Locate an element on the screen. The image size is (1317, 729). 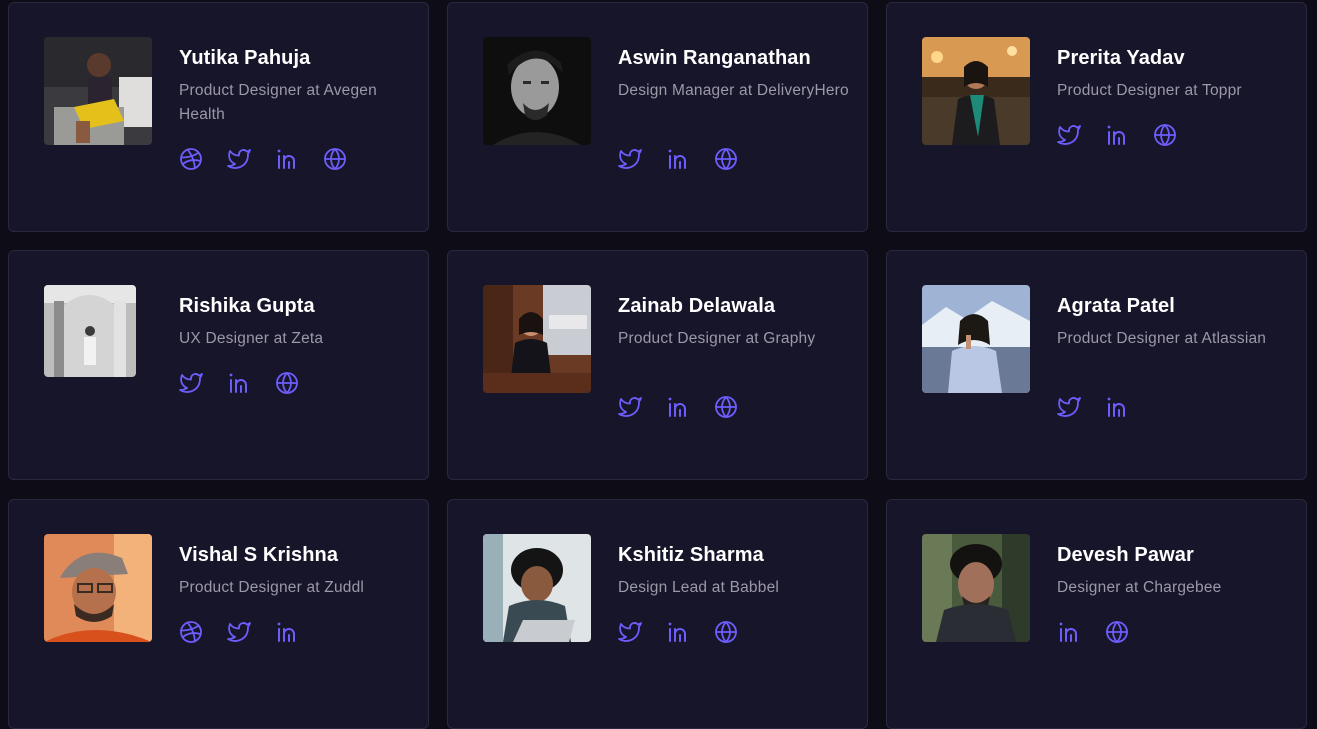
profile-card: Devesh Pawar Designer at Chargebee is located at coordinates (1096, 614).